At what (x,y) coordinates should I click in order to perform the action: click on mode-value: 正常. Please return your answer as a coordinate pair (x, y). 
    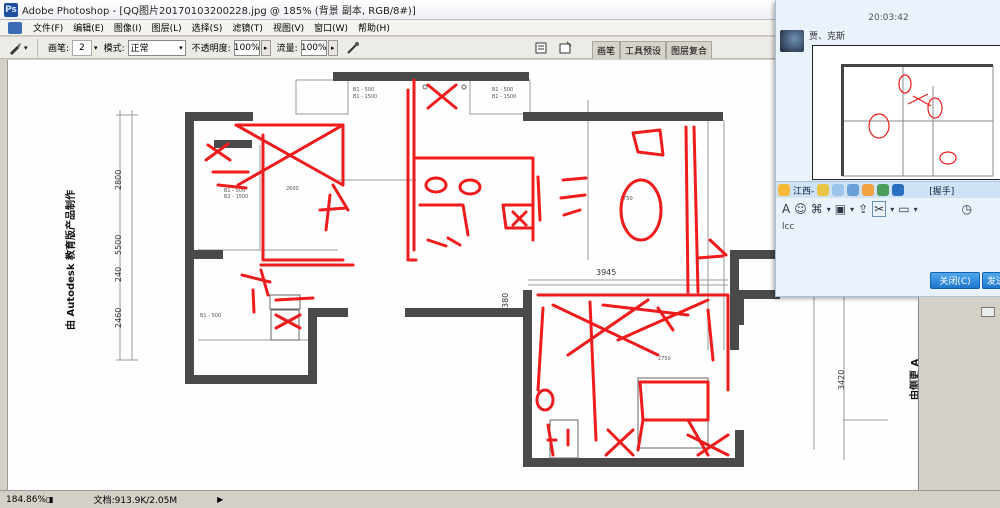
    Looking at the image, I should click on (139, 49).